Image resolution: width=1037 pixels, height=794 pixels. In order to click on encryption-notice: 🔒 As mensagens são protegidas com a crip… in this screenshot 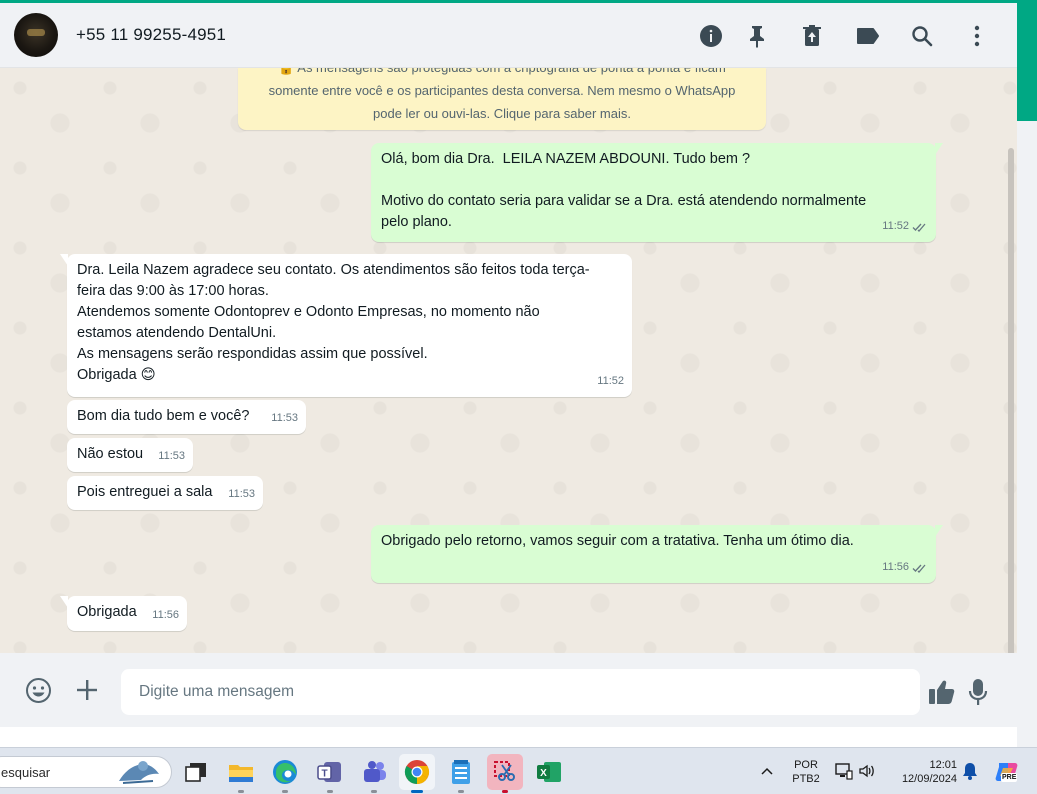, I will do `click(502, 99)`.